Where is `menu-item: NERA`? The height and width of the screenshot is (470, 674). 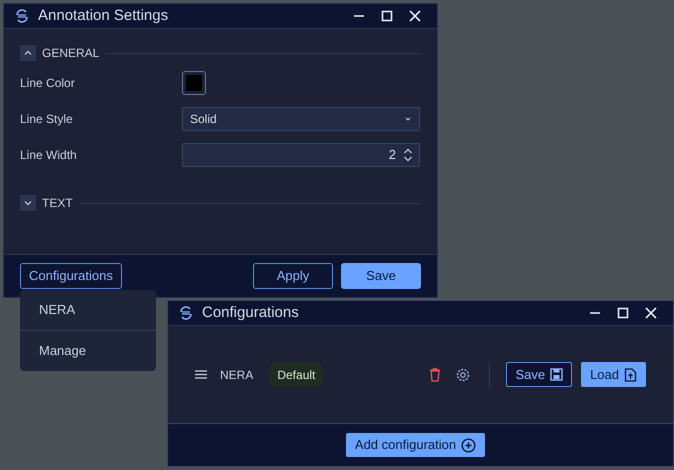
menu-item: NERA is located at coordinates (88, 310).